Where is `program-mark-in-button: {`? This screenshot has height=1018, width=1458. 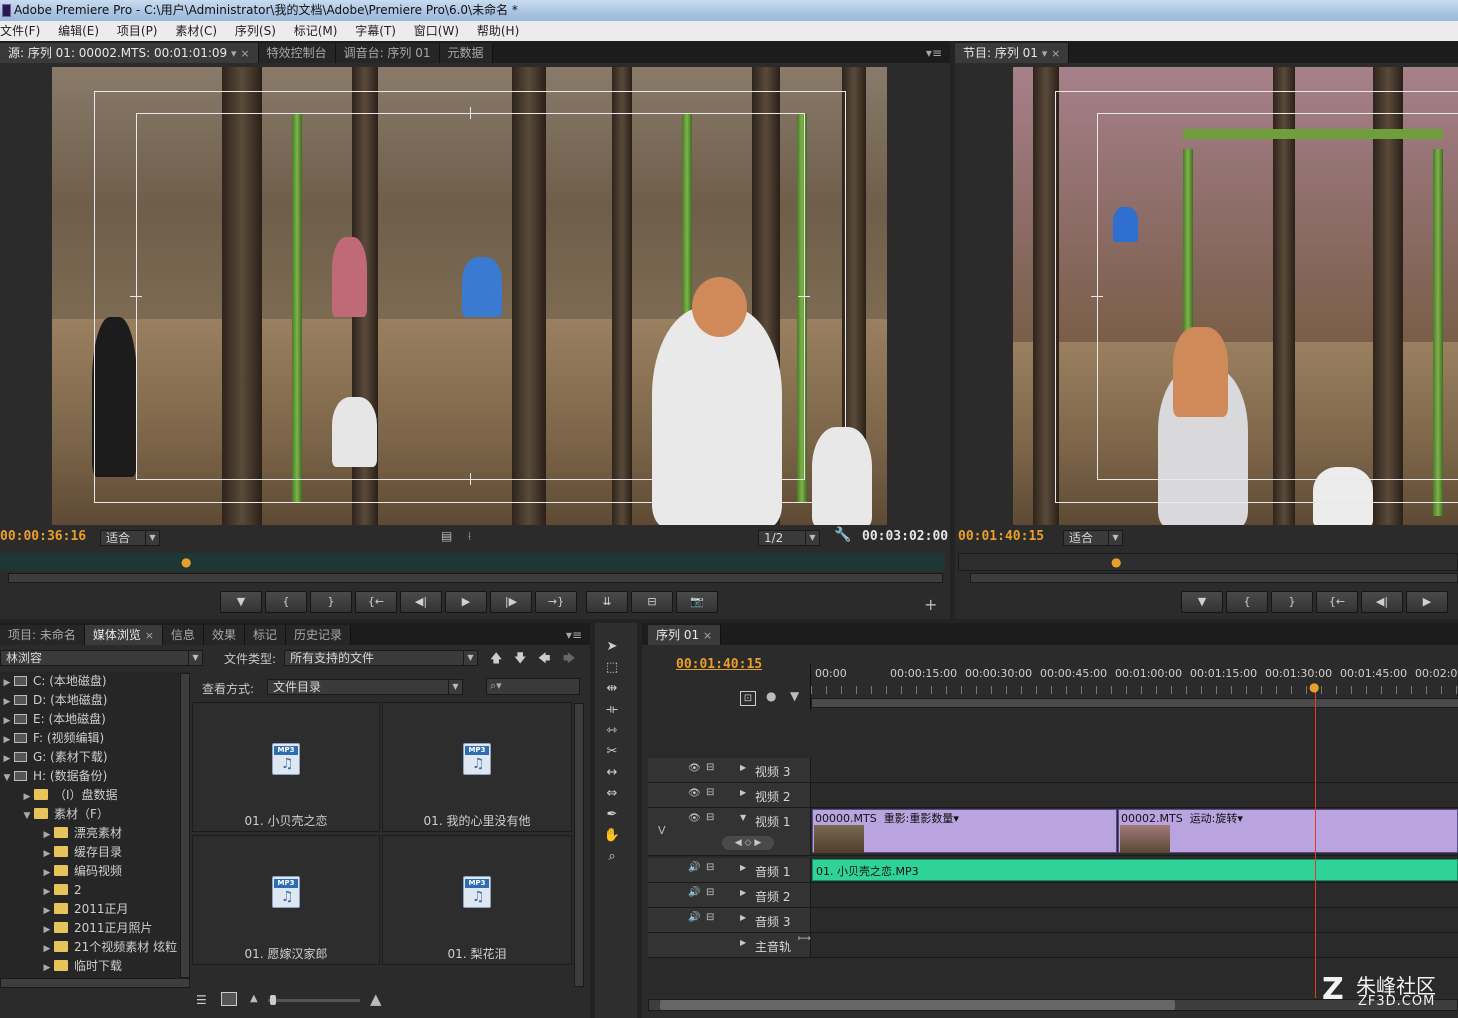
program-mark-in-button: { is located at coordinates (1247, 602).